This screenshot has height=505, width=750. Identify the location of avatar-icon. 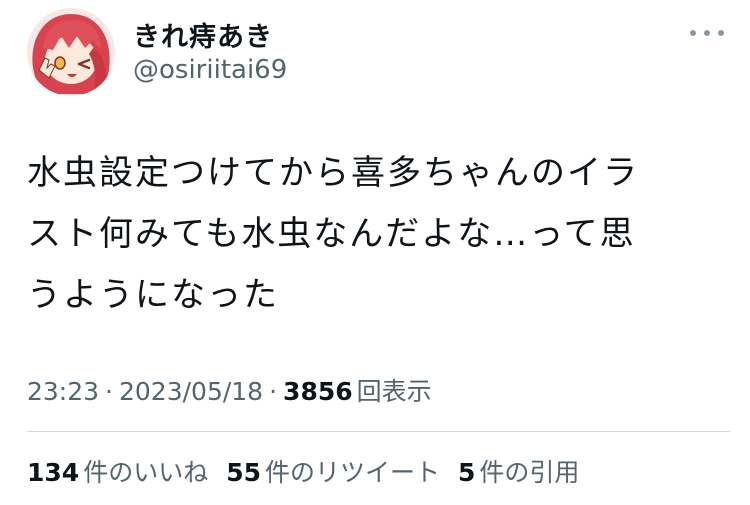
(71, 52).